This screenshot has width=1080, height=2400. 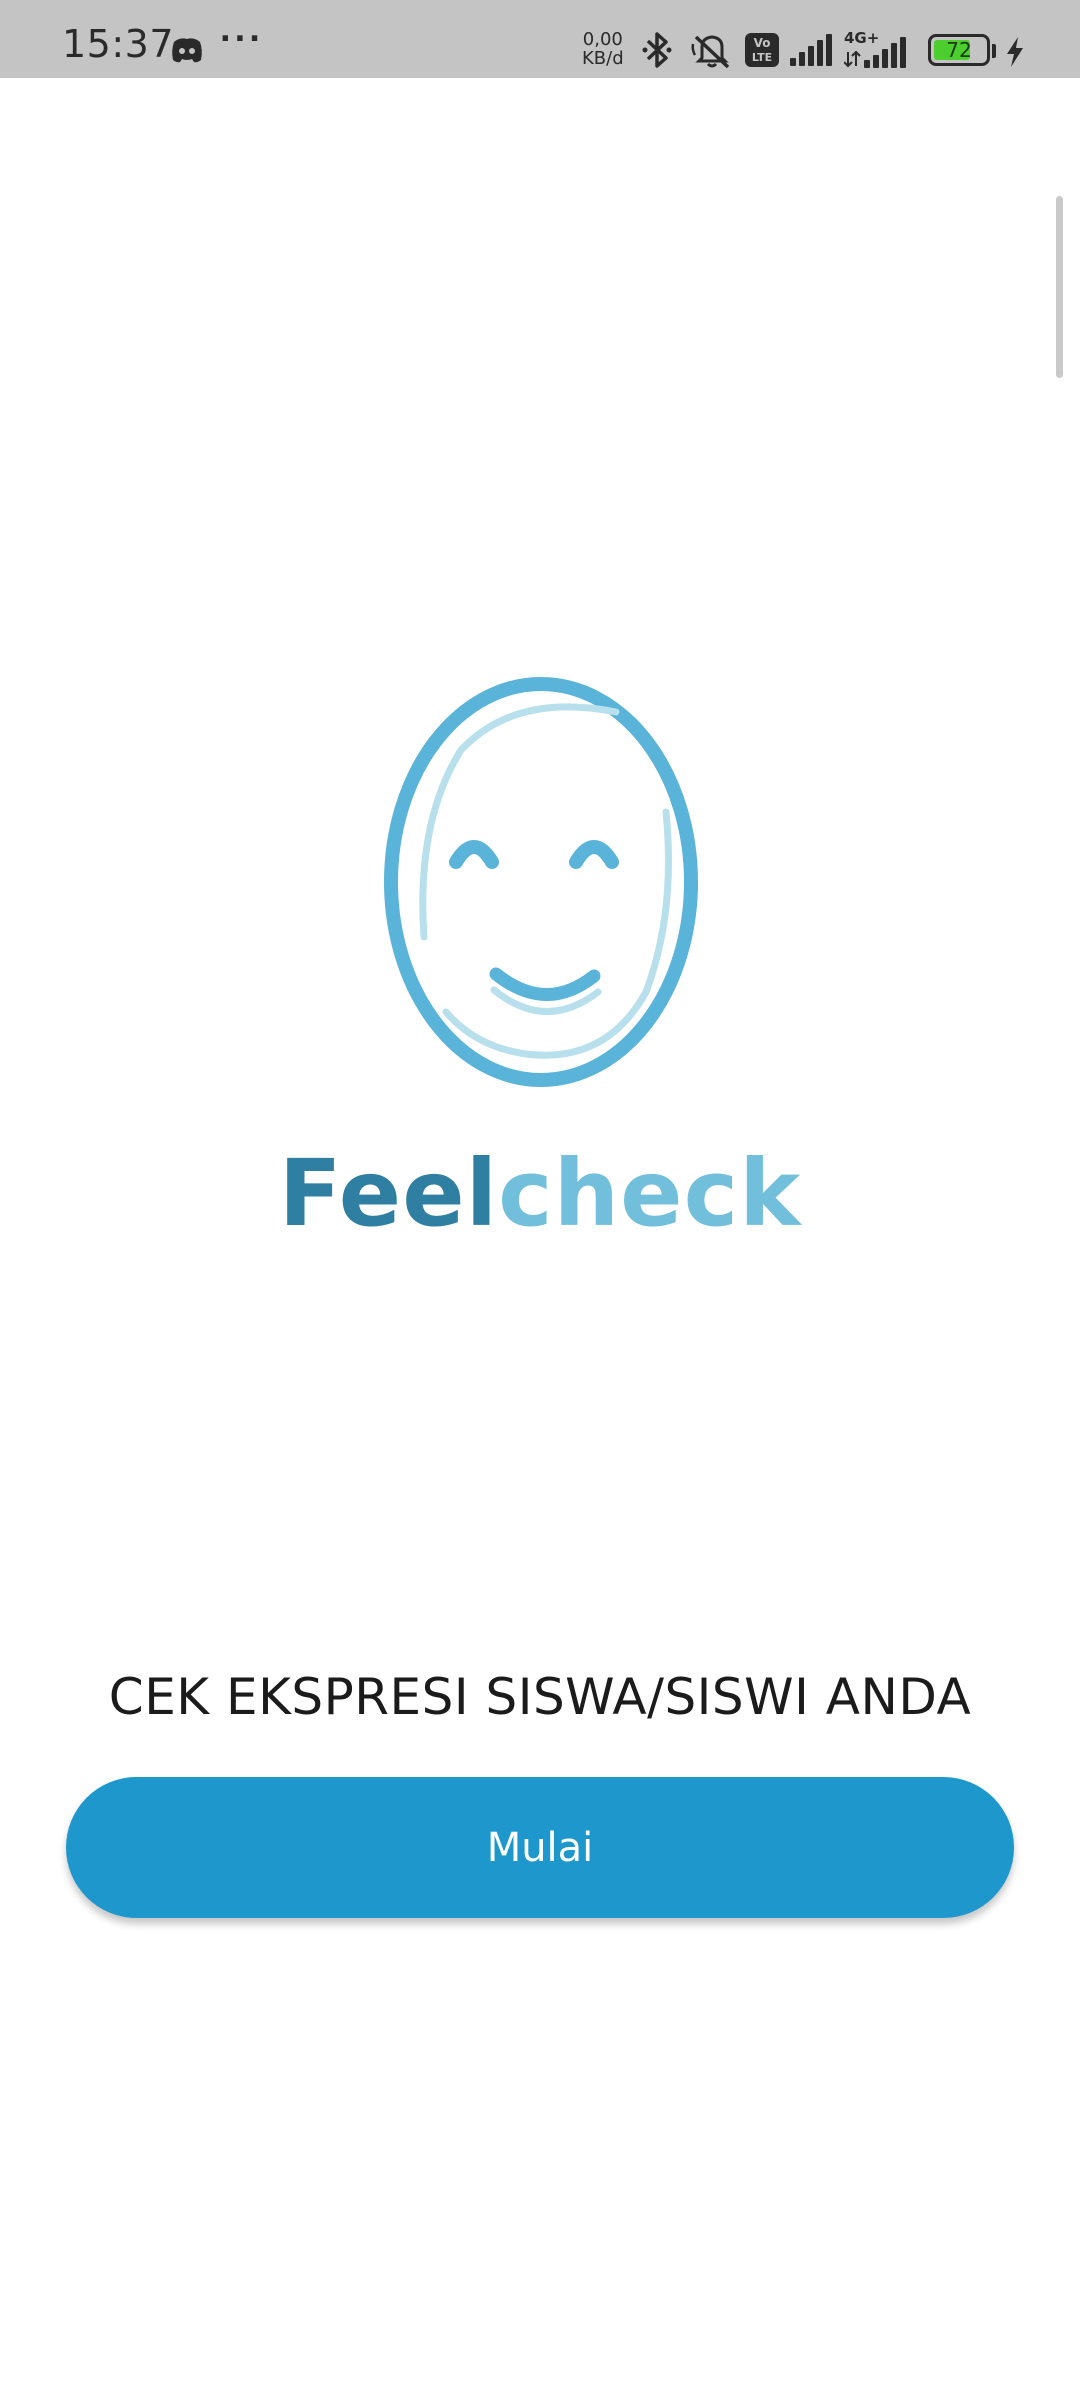 What do you see at coordinates (1059, 287) in the screenshot?
I see `scroll-indicator` at bounding box center [1059, 287].